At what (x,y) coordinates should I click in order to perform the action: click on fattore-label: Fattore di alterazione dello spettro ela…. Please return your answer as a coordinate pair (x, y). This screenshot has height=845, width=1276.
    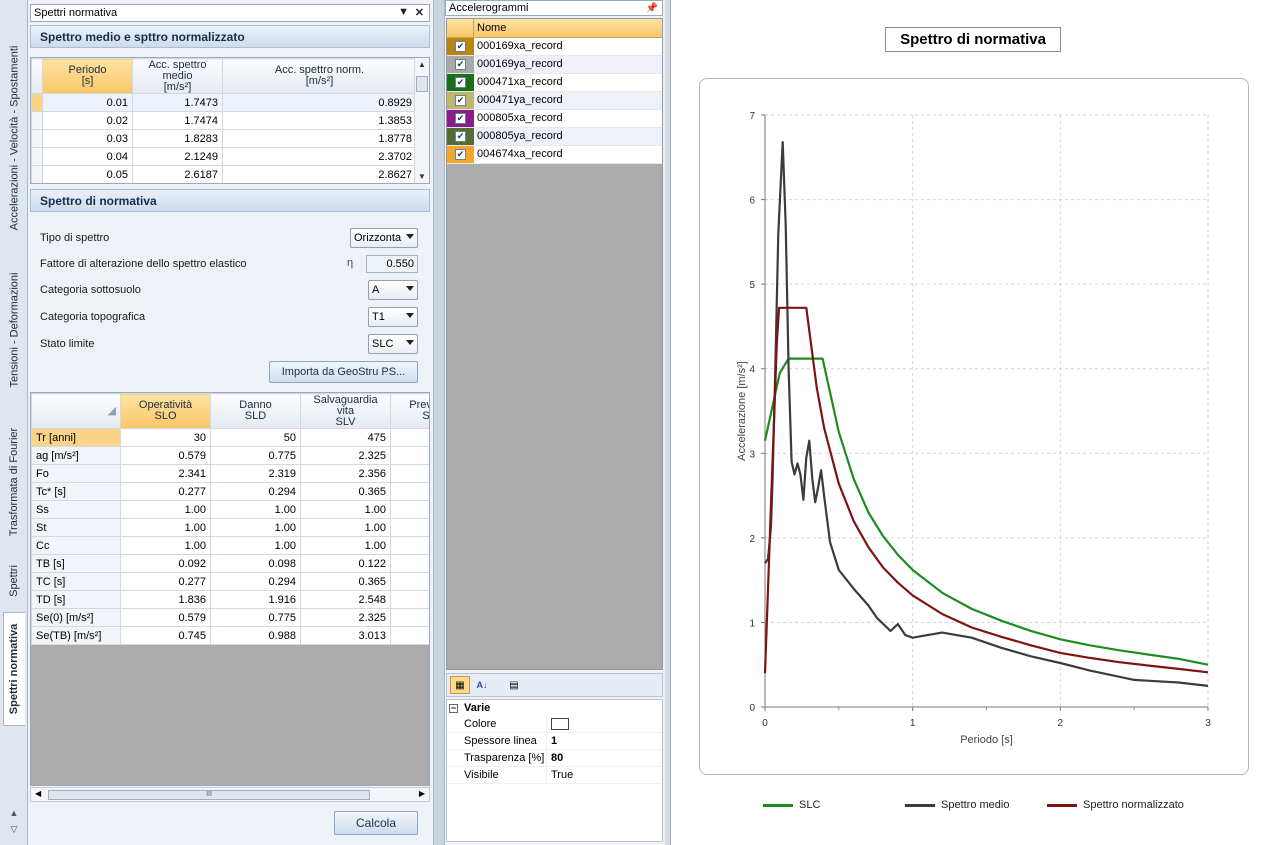
    Looking at the image, I should click on (143, 264).